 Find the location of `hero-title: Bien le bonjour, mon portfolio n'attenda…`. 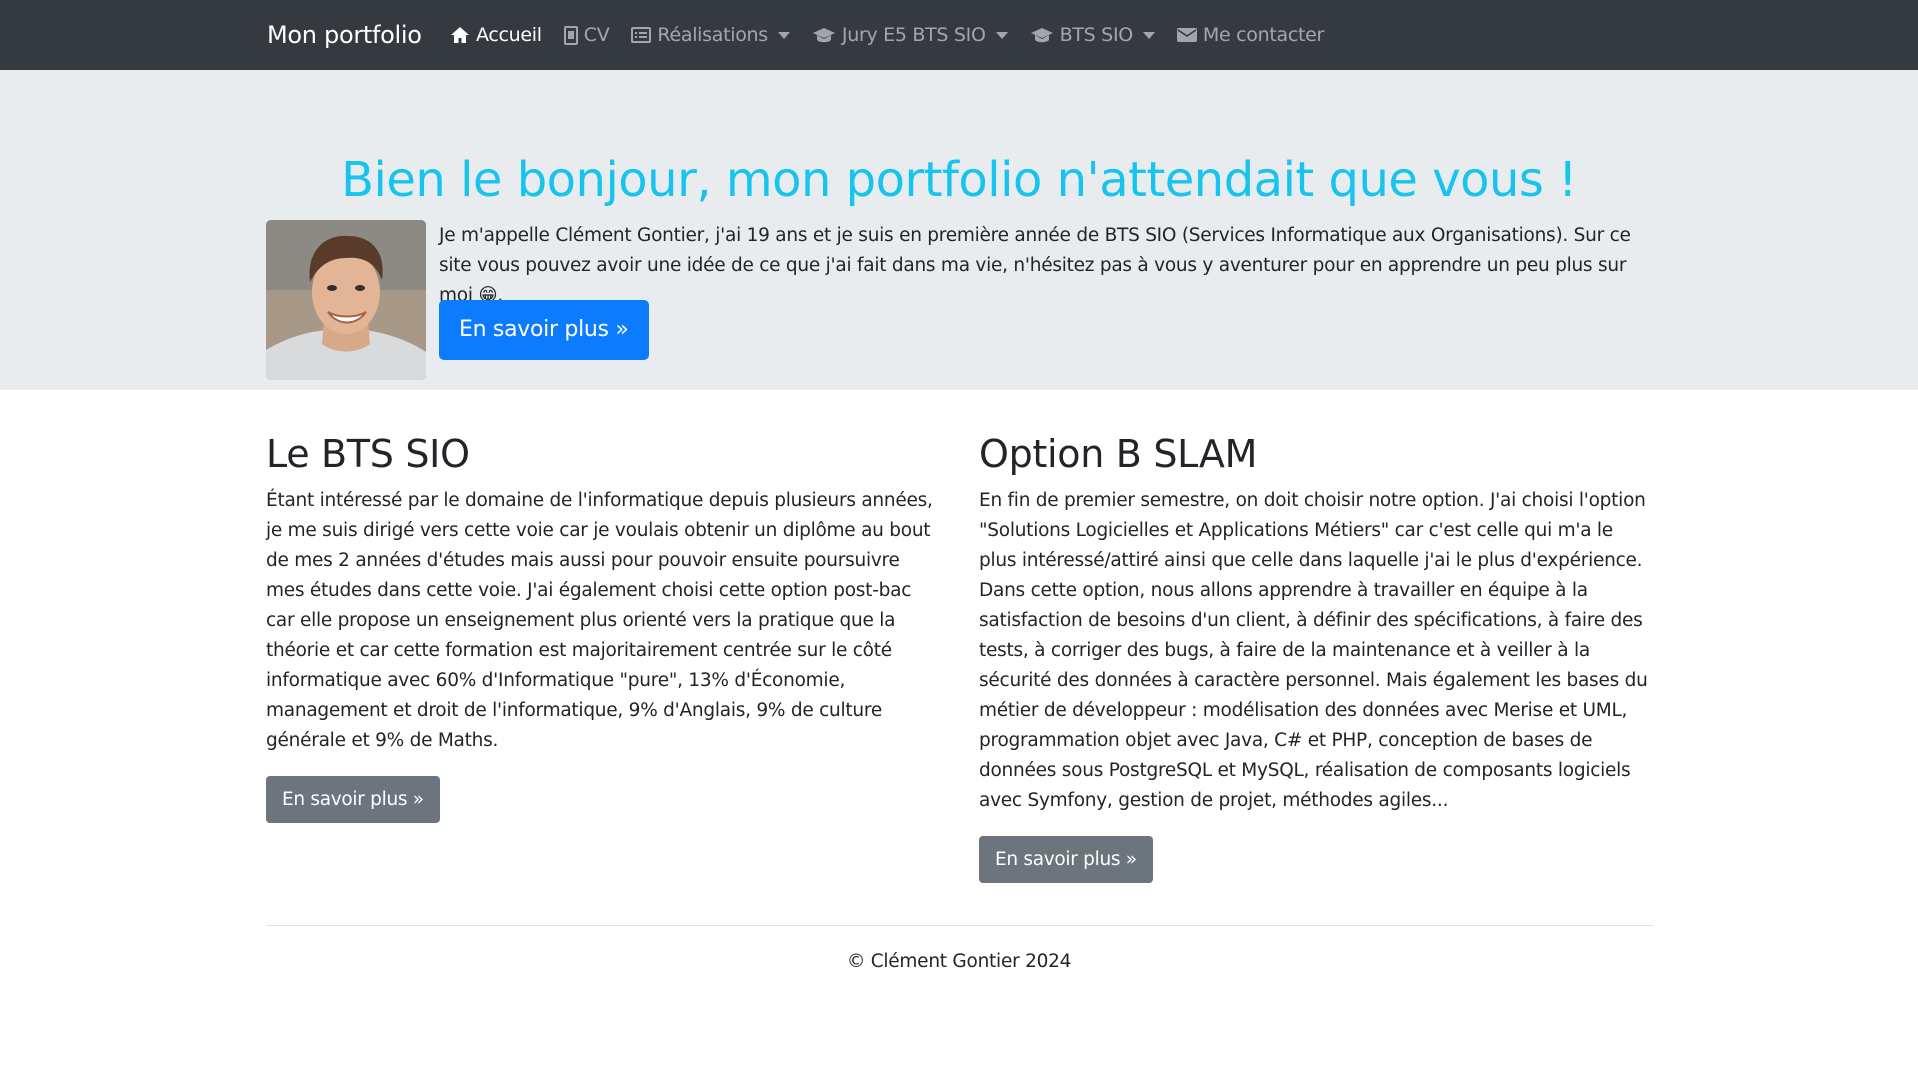

hero-title: Bien le bonjour, mon portfolio n'attenda… is located at coordinates (959, 180).